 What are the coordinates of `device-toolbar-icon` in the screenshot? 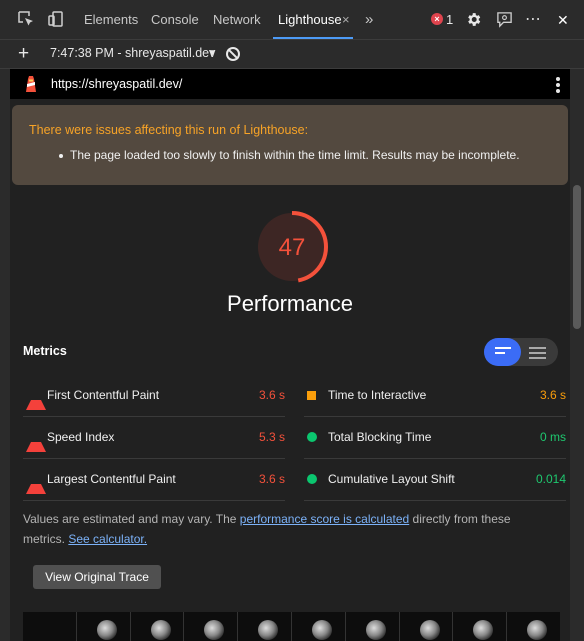 It's located at (56, 19).